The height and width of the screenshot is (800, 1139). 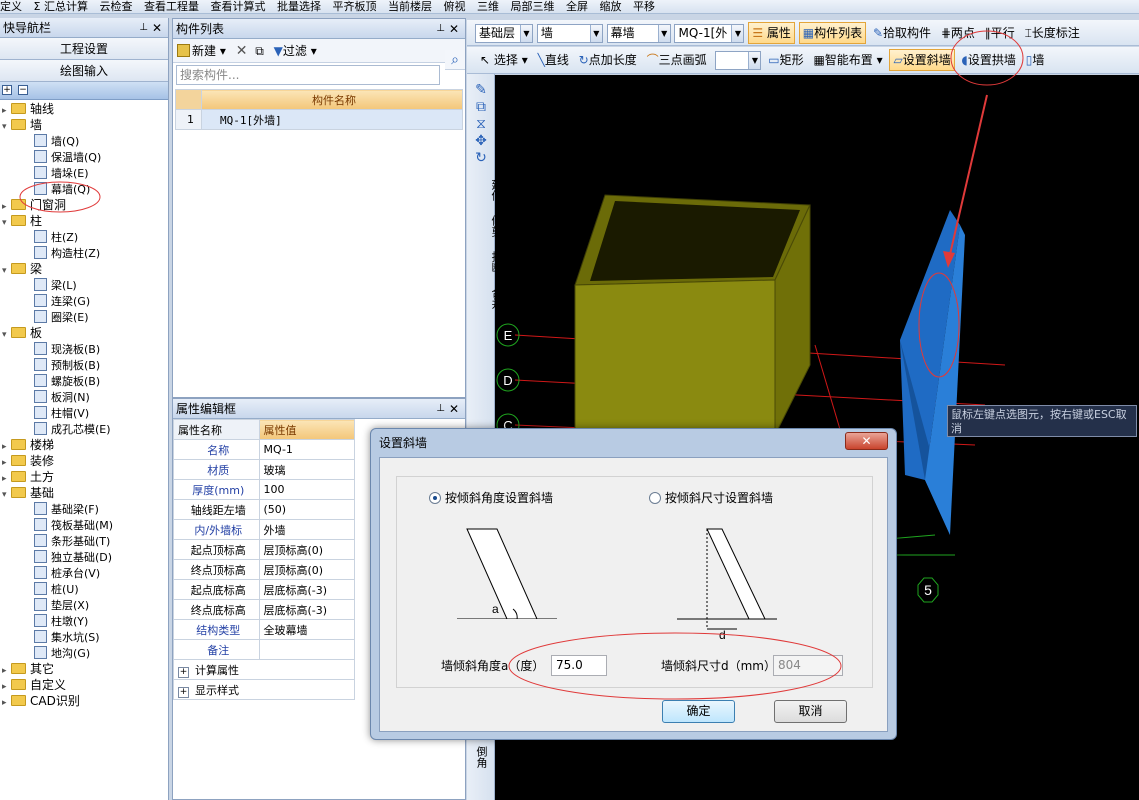 I want to click on property-value-cell: 全玻幕墙, so click(x=306, y=629).